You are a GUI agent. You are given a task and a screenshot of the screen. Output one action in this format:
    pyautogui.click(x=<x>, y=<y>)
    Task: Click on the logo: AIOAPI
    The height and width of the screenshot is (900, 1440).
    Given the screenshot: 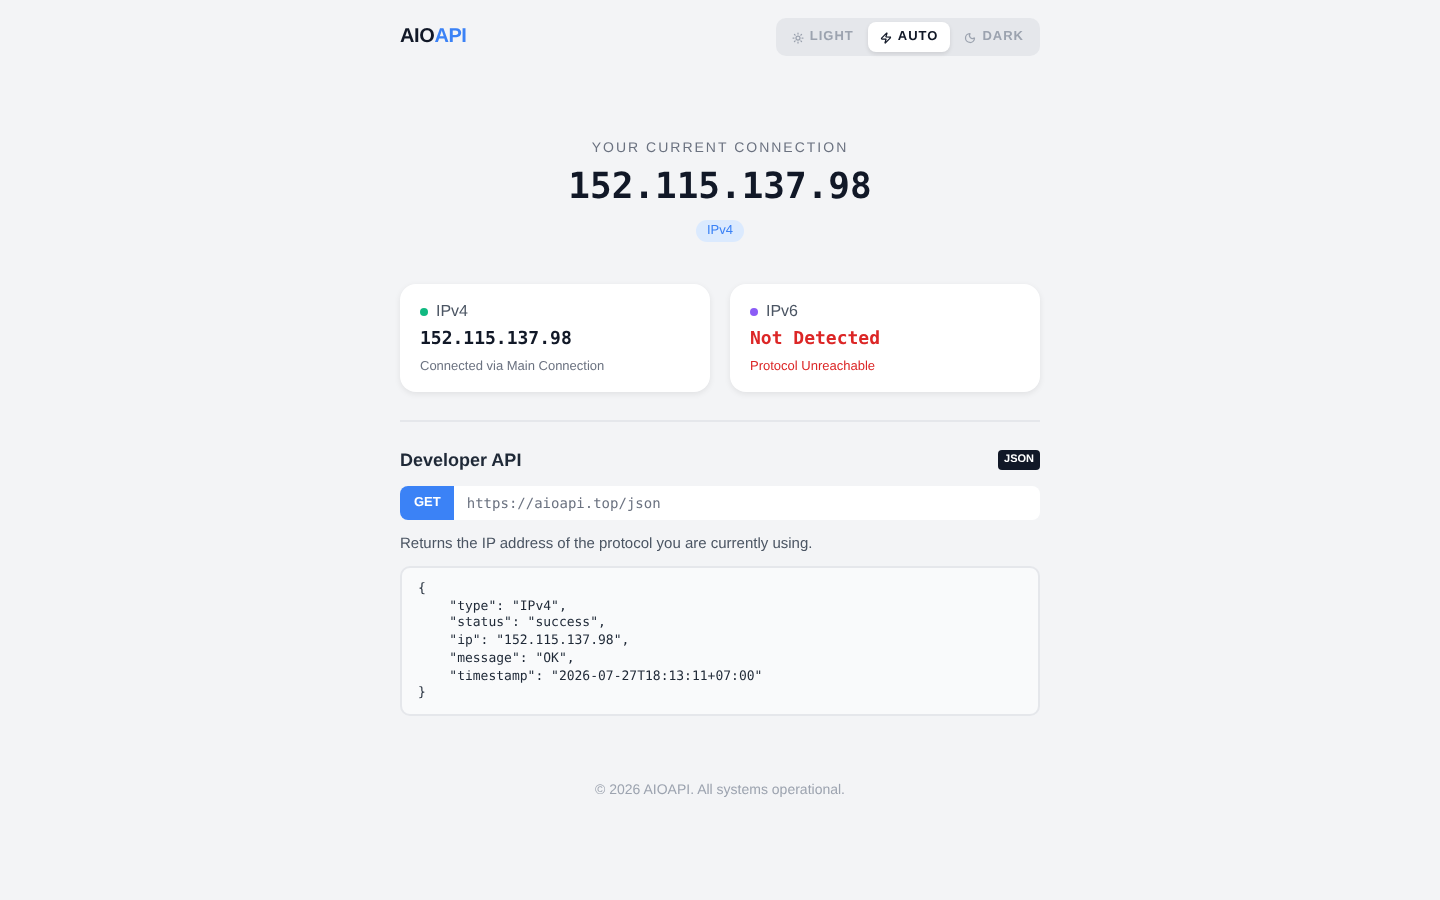 What is the action you would take?
    pyautogui.click(x=433, y=37)
    